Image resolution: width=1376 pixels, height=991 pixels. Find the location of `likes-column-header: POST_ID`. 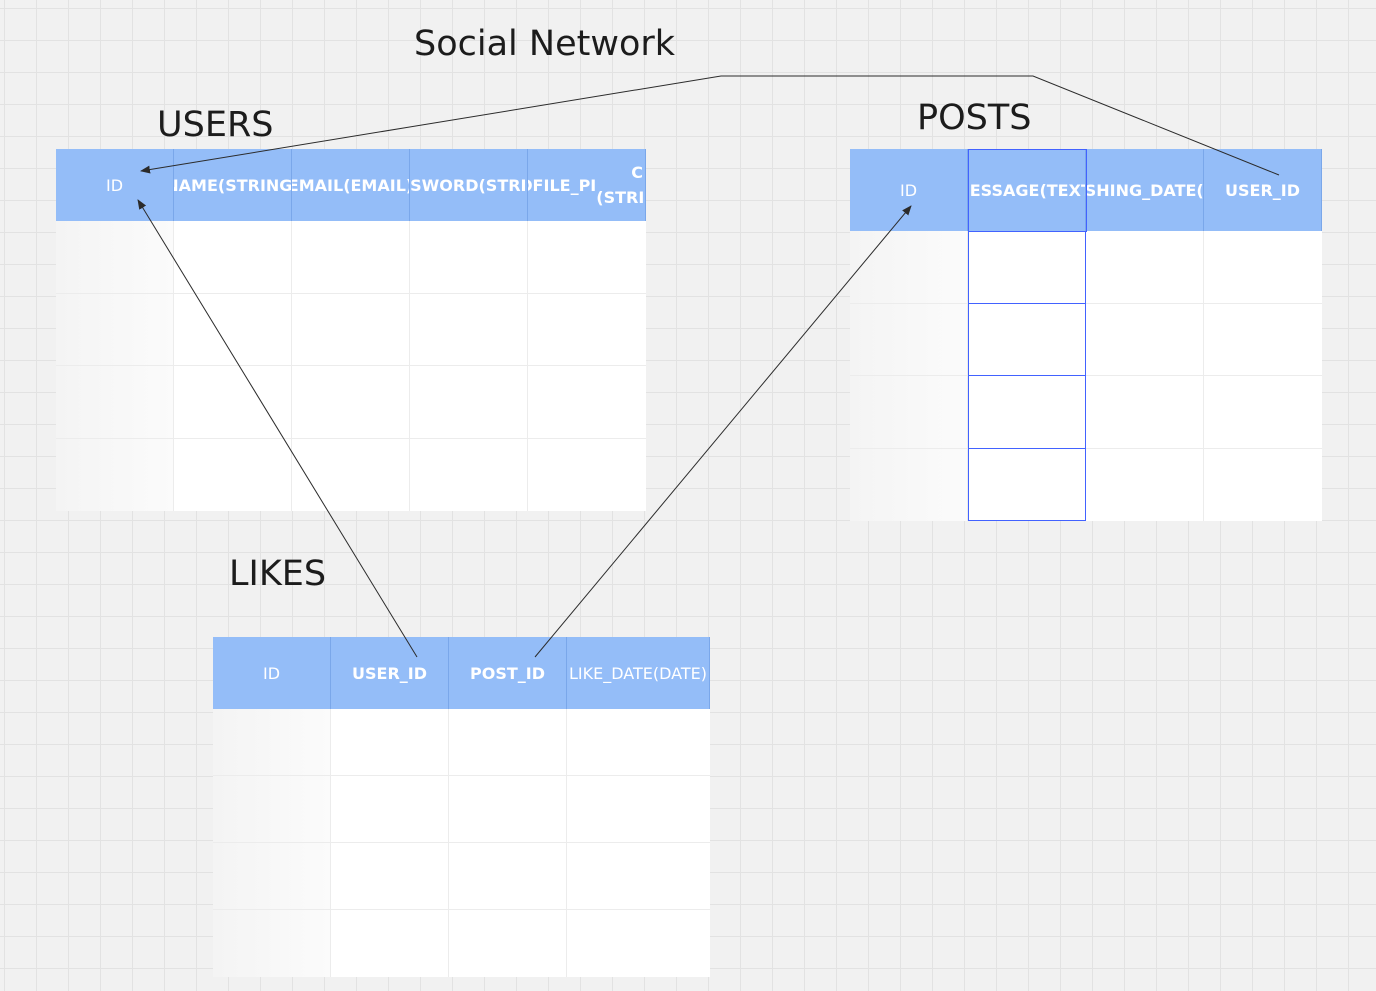

likes-column-header: POST_ID is located at coordinates (508, 673).